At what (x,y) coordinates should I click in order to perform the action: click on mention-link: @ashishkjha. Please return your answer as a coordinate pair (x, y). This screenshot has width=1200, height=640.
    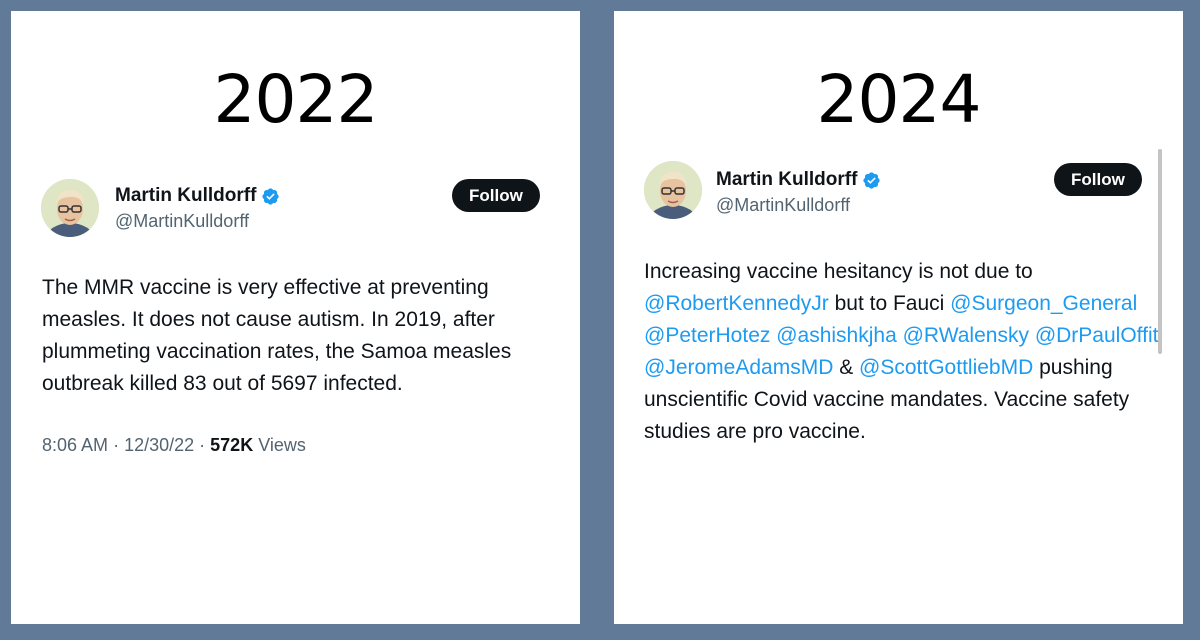
    Looking at the image, I should click on (836, 335).